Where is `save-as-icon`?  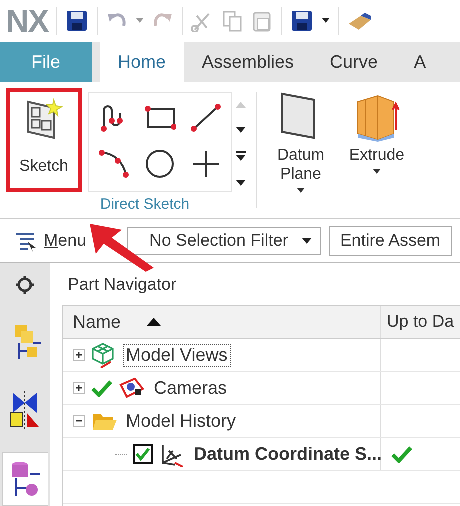 save-as-icon is located at coordinates (302, 21).